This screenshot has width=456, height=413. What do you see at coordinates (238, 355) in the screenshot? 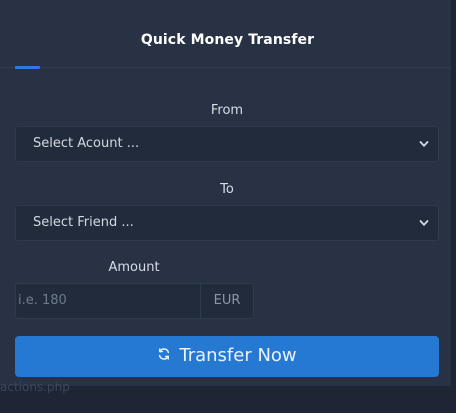
I see `transfer-now-label: Transfer Now` at bounding box center [238, 355].